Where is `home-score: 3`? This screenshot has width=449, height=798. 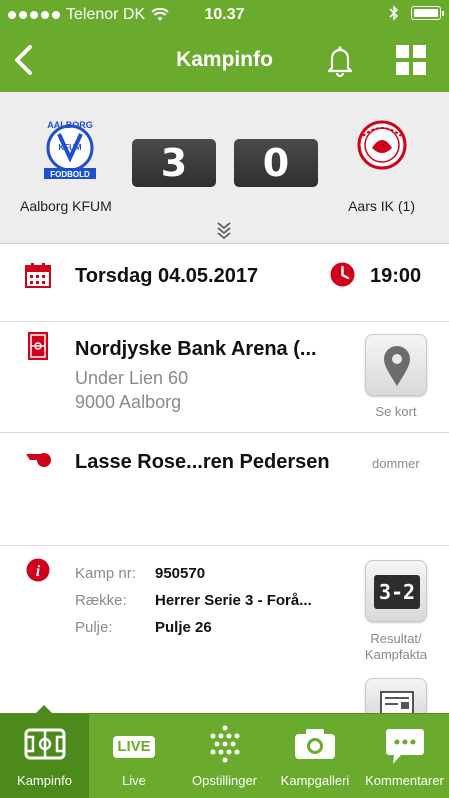
home-score: 3 is located at coordinates (174, 163).